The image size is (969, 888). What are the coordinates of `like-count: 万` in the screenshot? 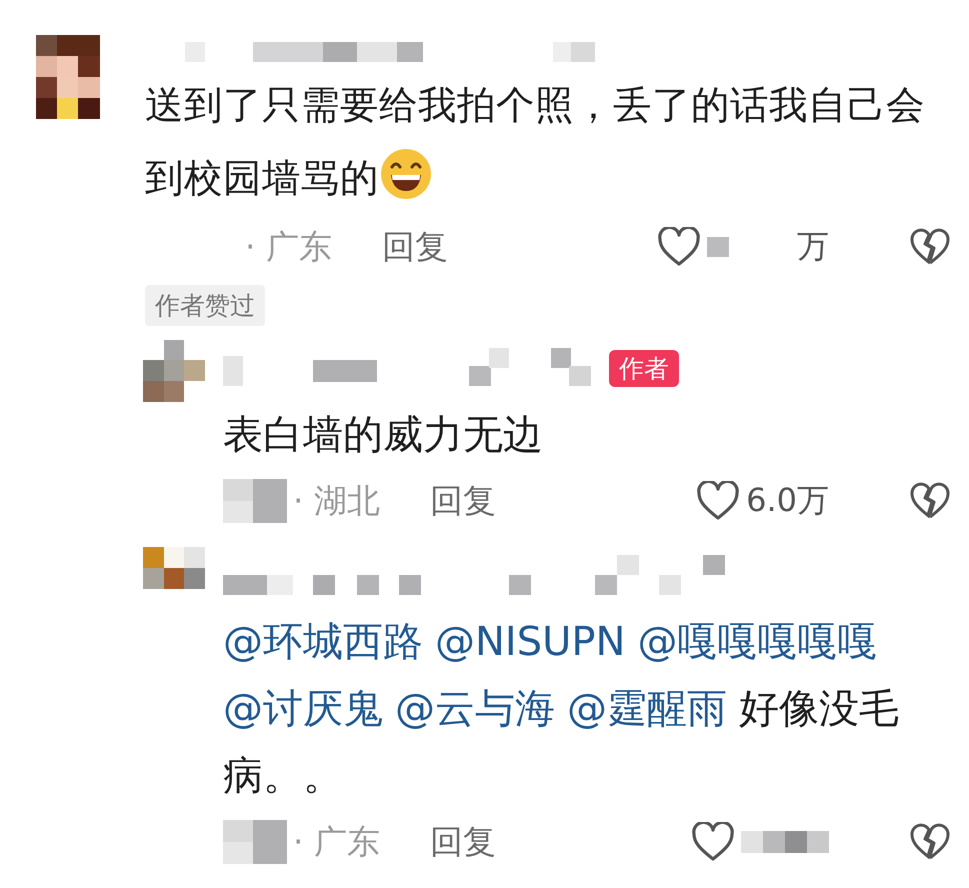 It's located at (813, 246).